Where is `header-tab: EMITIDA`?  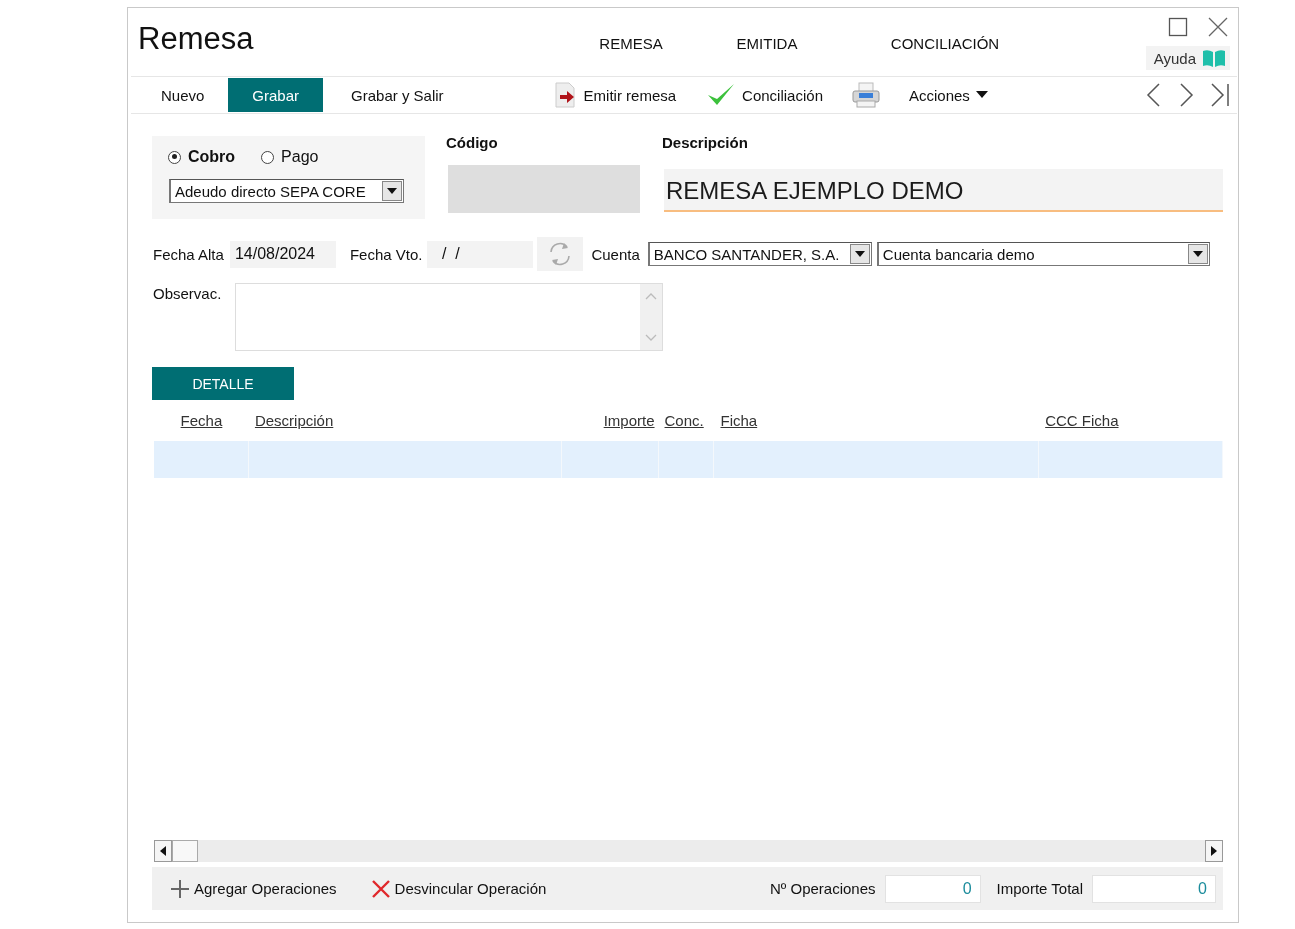
header-tab: EMITIDA is located at coordinates (767, 44).